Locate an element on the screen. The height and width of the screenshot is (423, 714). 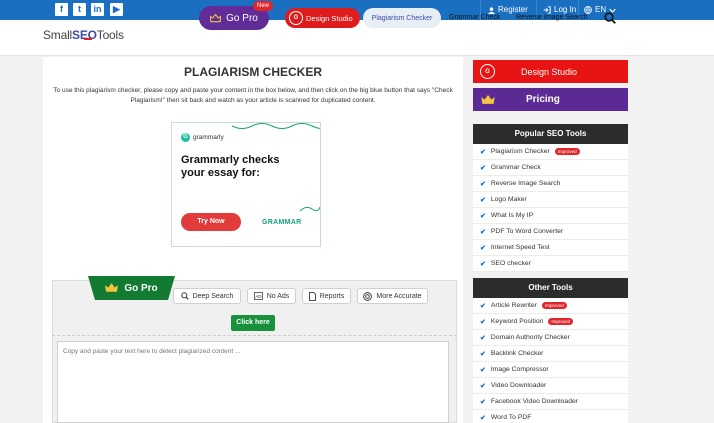
grammarly-g-icon: G is located at coordinates (185, 137).